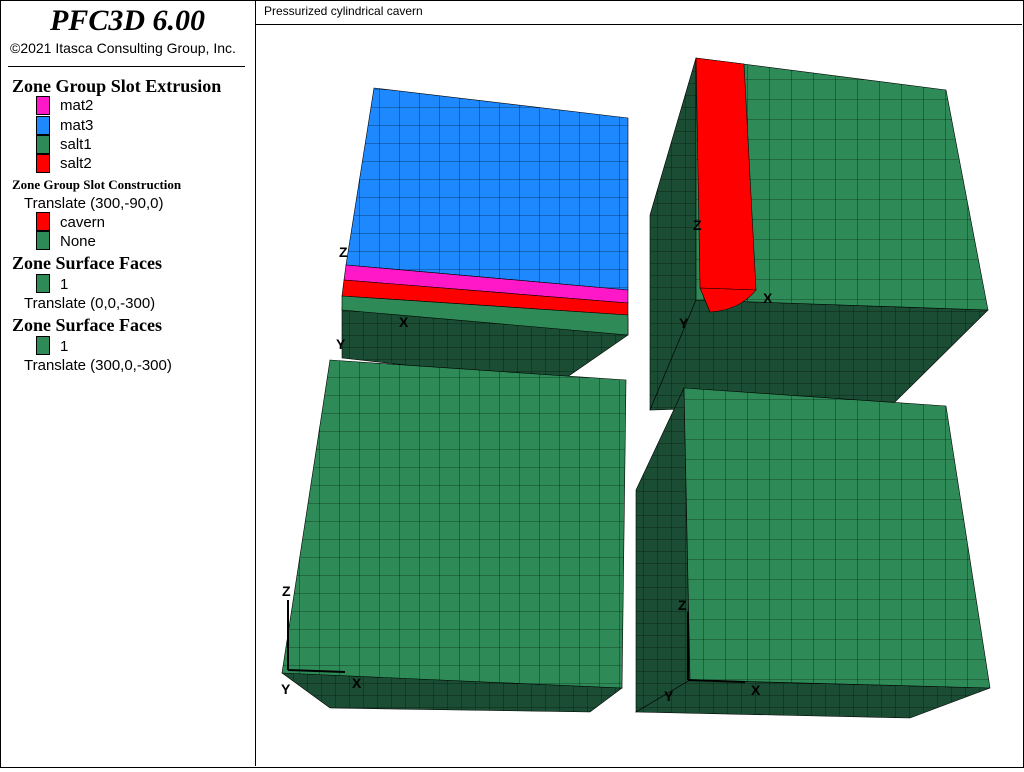 The width and height of the screenshot is (1024, 772). Describe the element at coordinates (639, 12) in the screenshot. I see `view-header: Pressurized cylindrical cavern` at that location.